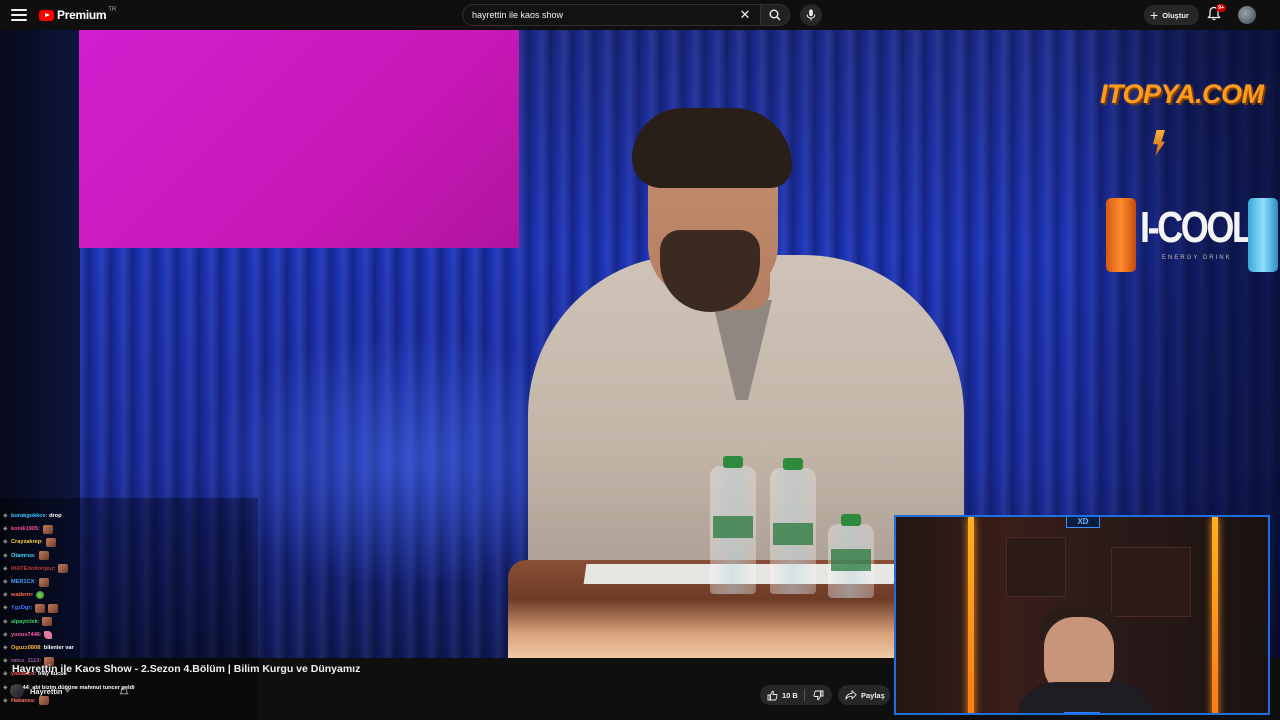  I want to click on youtube-premium-logo: Premium TR, so click(78, 14).